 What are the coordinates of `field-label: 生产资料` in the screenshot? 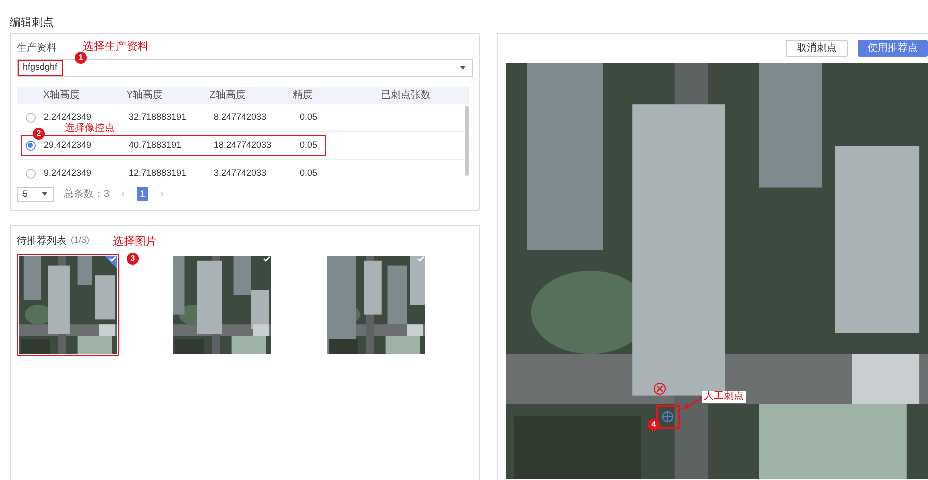 It's located at (37, 49).